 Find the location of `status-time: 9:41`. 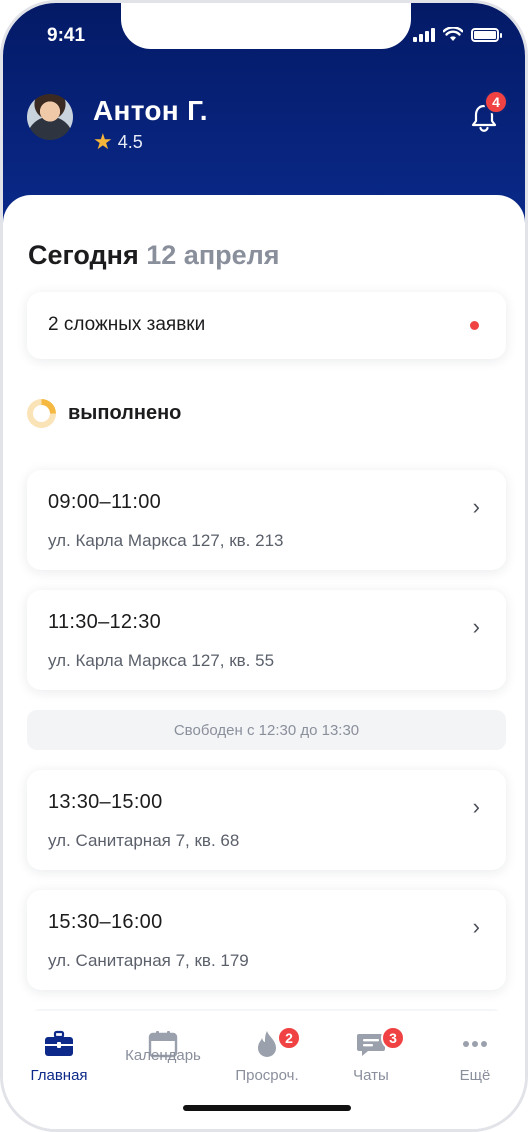

status-time: 9:41 is located at coordinates (66, 35).